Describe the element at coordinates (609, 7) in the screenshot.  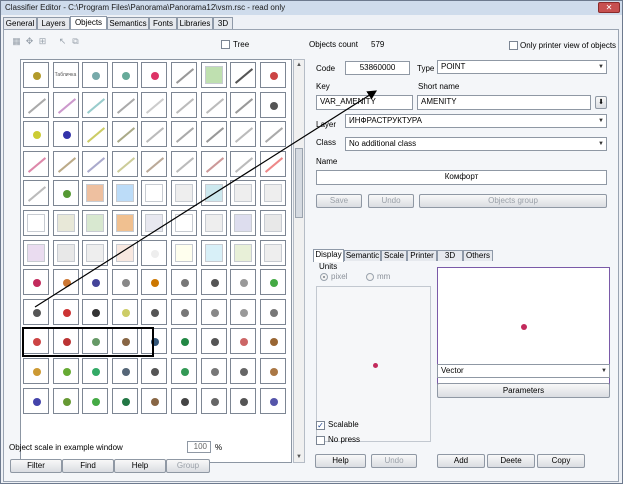
I see `close-icon: ✕` at that location.